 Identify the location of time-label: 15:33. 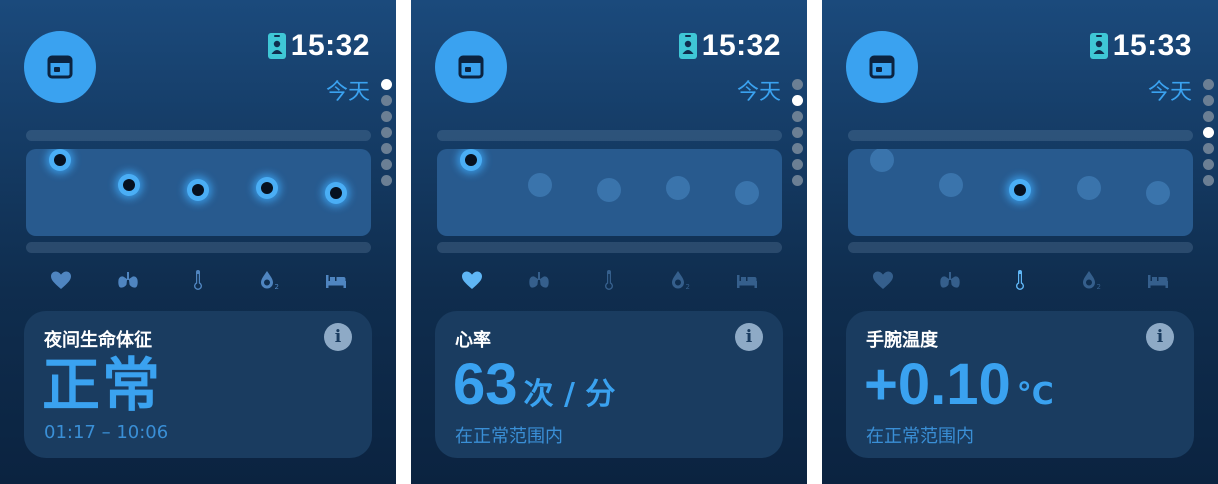
(1152, 45).